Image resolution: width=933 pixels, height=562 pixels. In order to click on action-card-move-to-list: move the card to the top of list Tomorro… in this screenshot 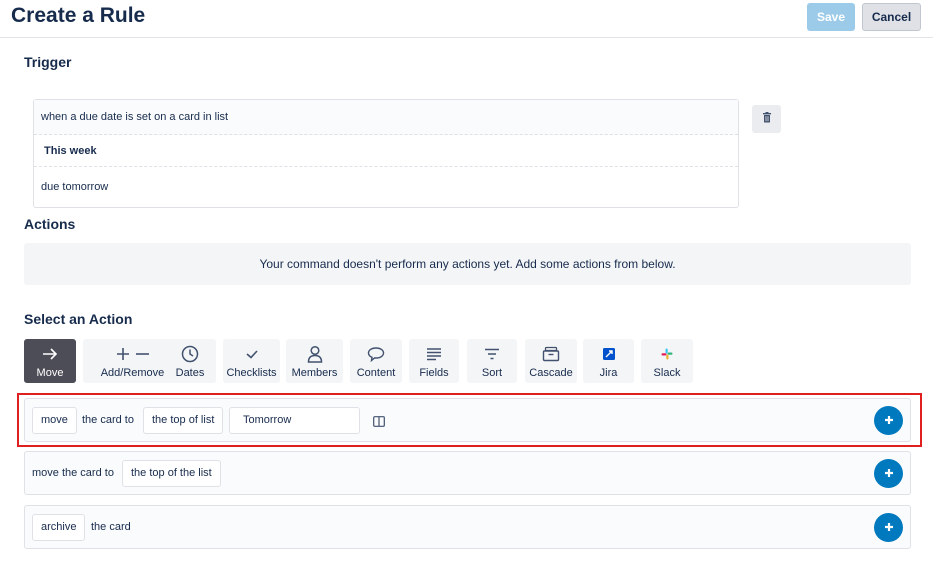, I will do `click(467, 420)`.